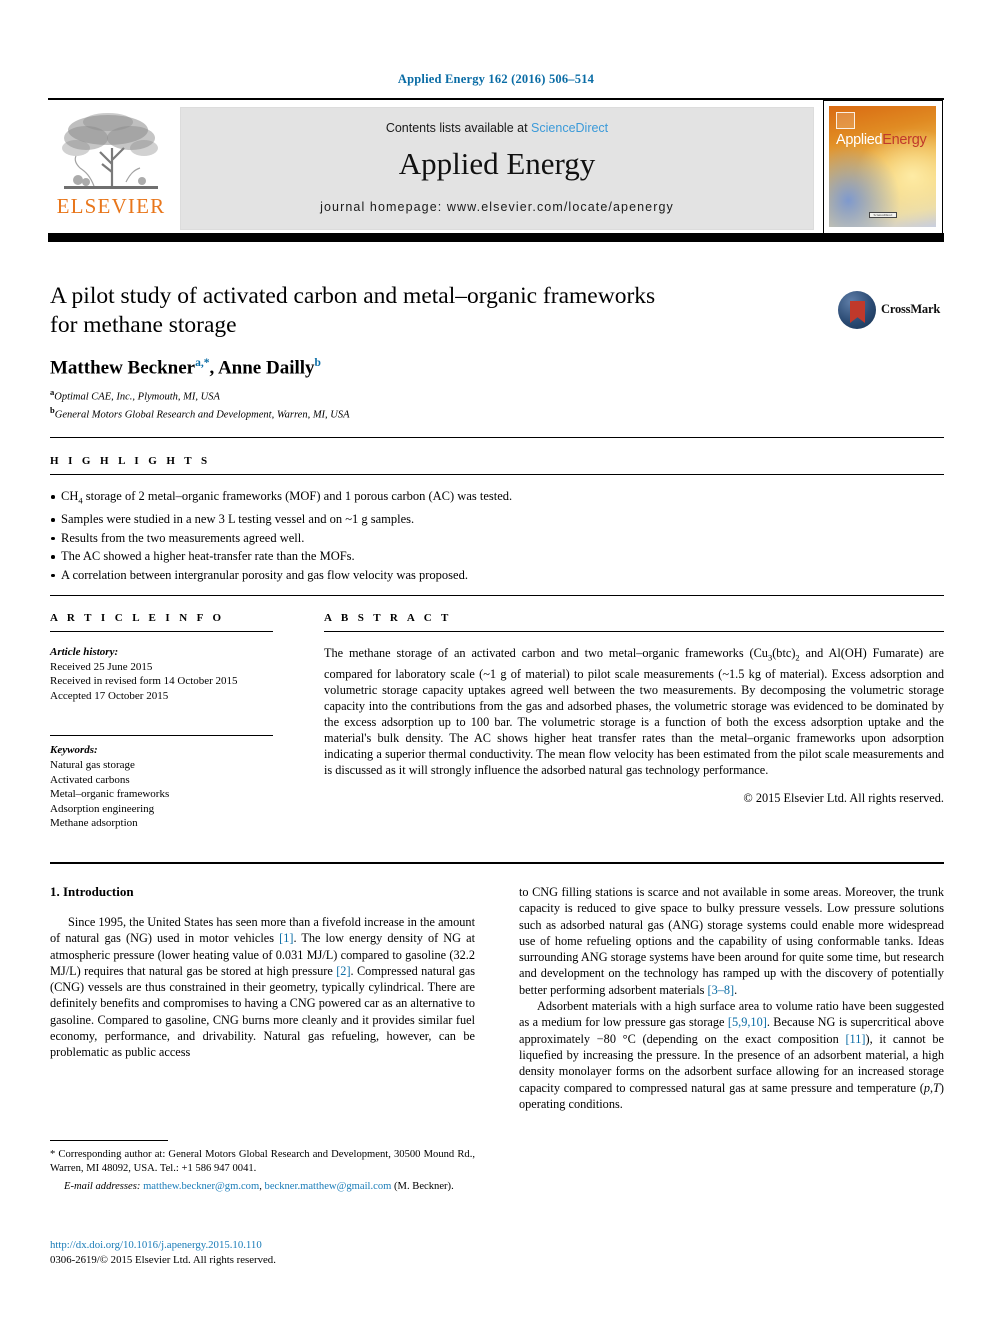 The height and width of the screenshot is (1323, 992). Describe the element at coordinates (343, 971) in the screenshot. I see `citation-2: [2]` at that location.